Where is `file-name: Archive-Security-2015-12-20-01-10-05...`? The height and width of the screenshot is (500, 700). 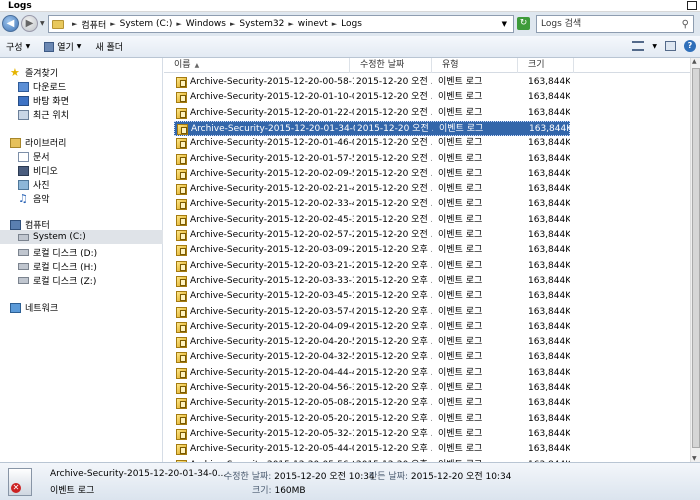
file-name: Archive-Security-2015-12-20-01-10-05... is located at coordinates (272, 97).